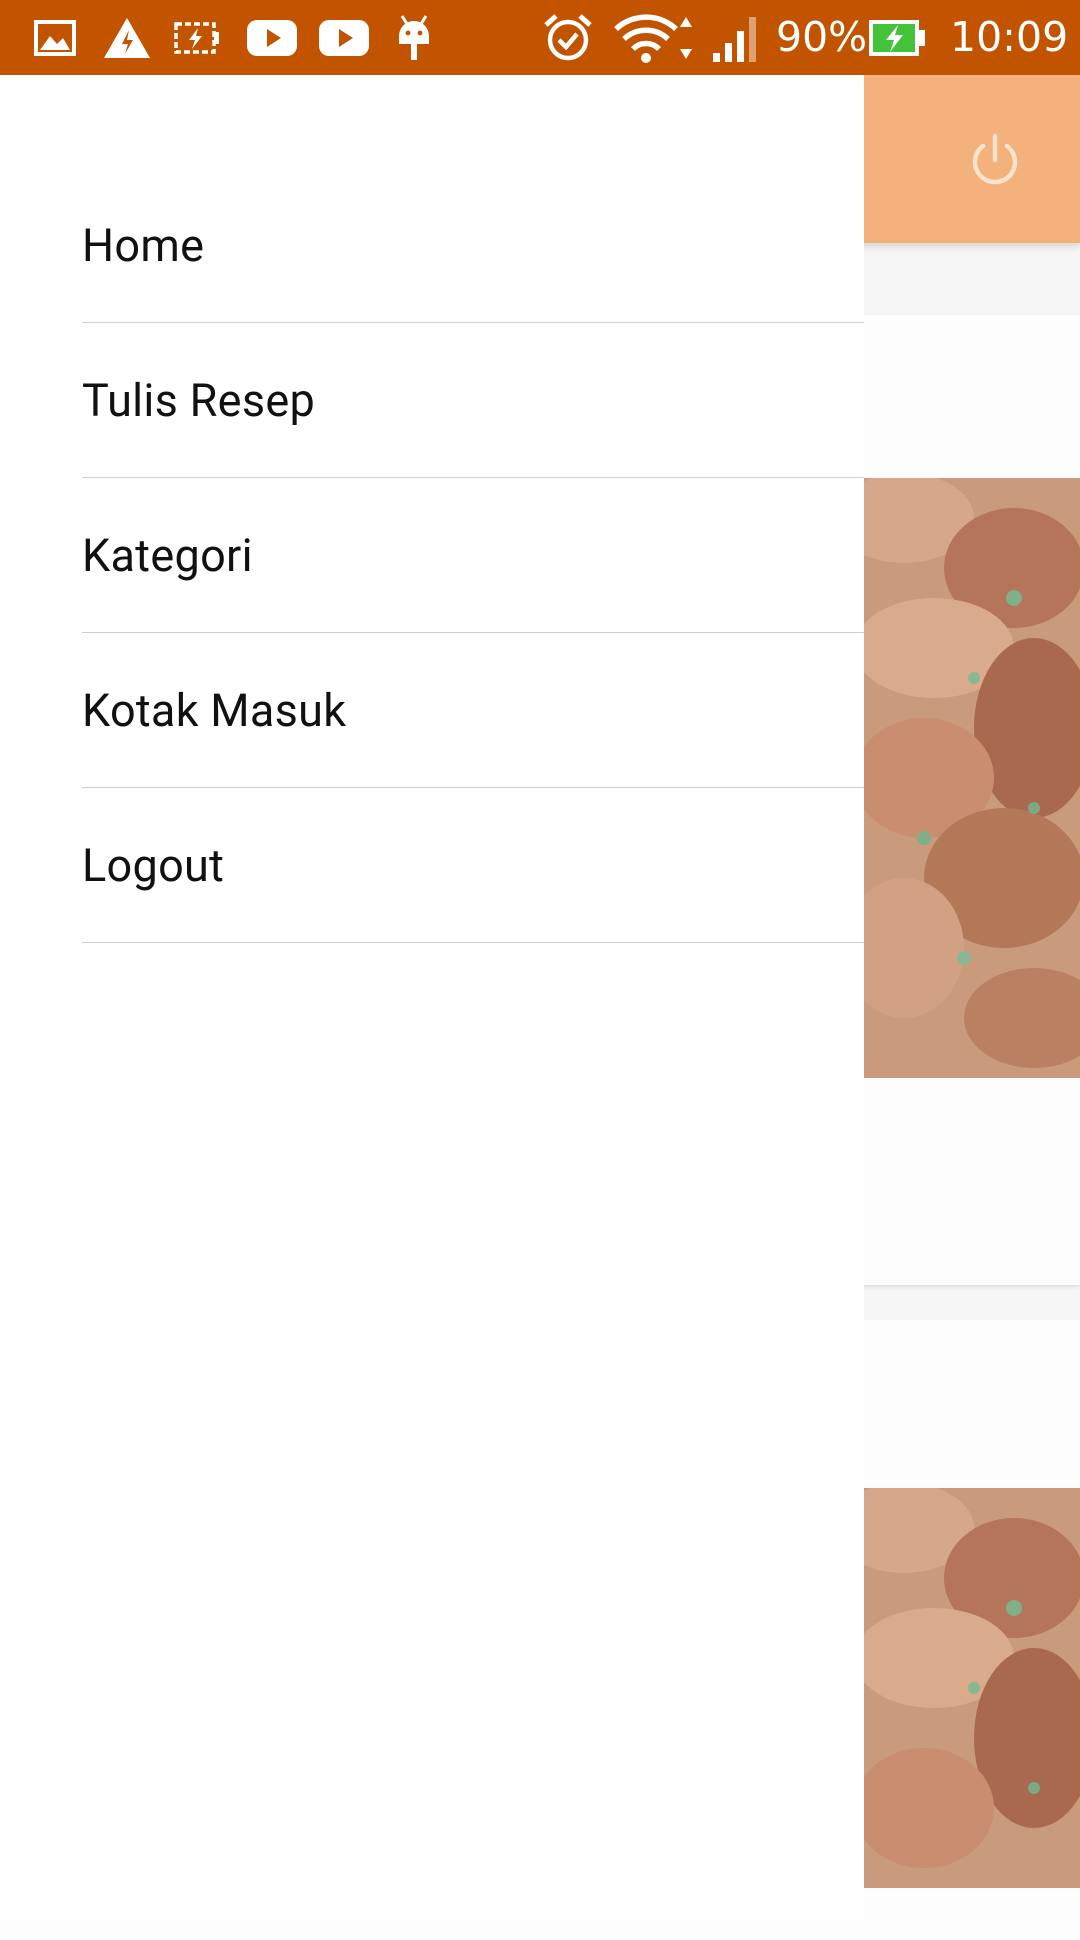 This screenshot has height=1940, width=1080. What do you see at coordinates (737, 38) in the screenshot?
I see `signal-icon` at bounding box center [737, 38].